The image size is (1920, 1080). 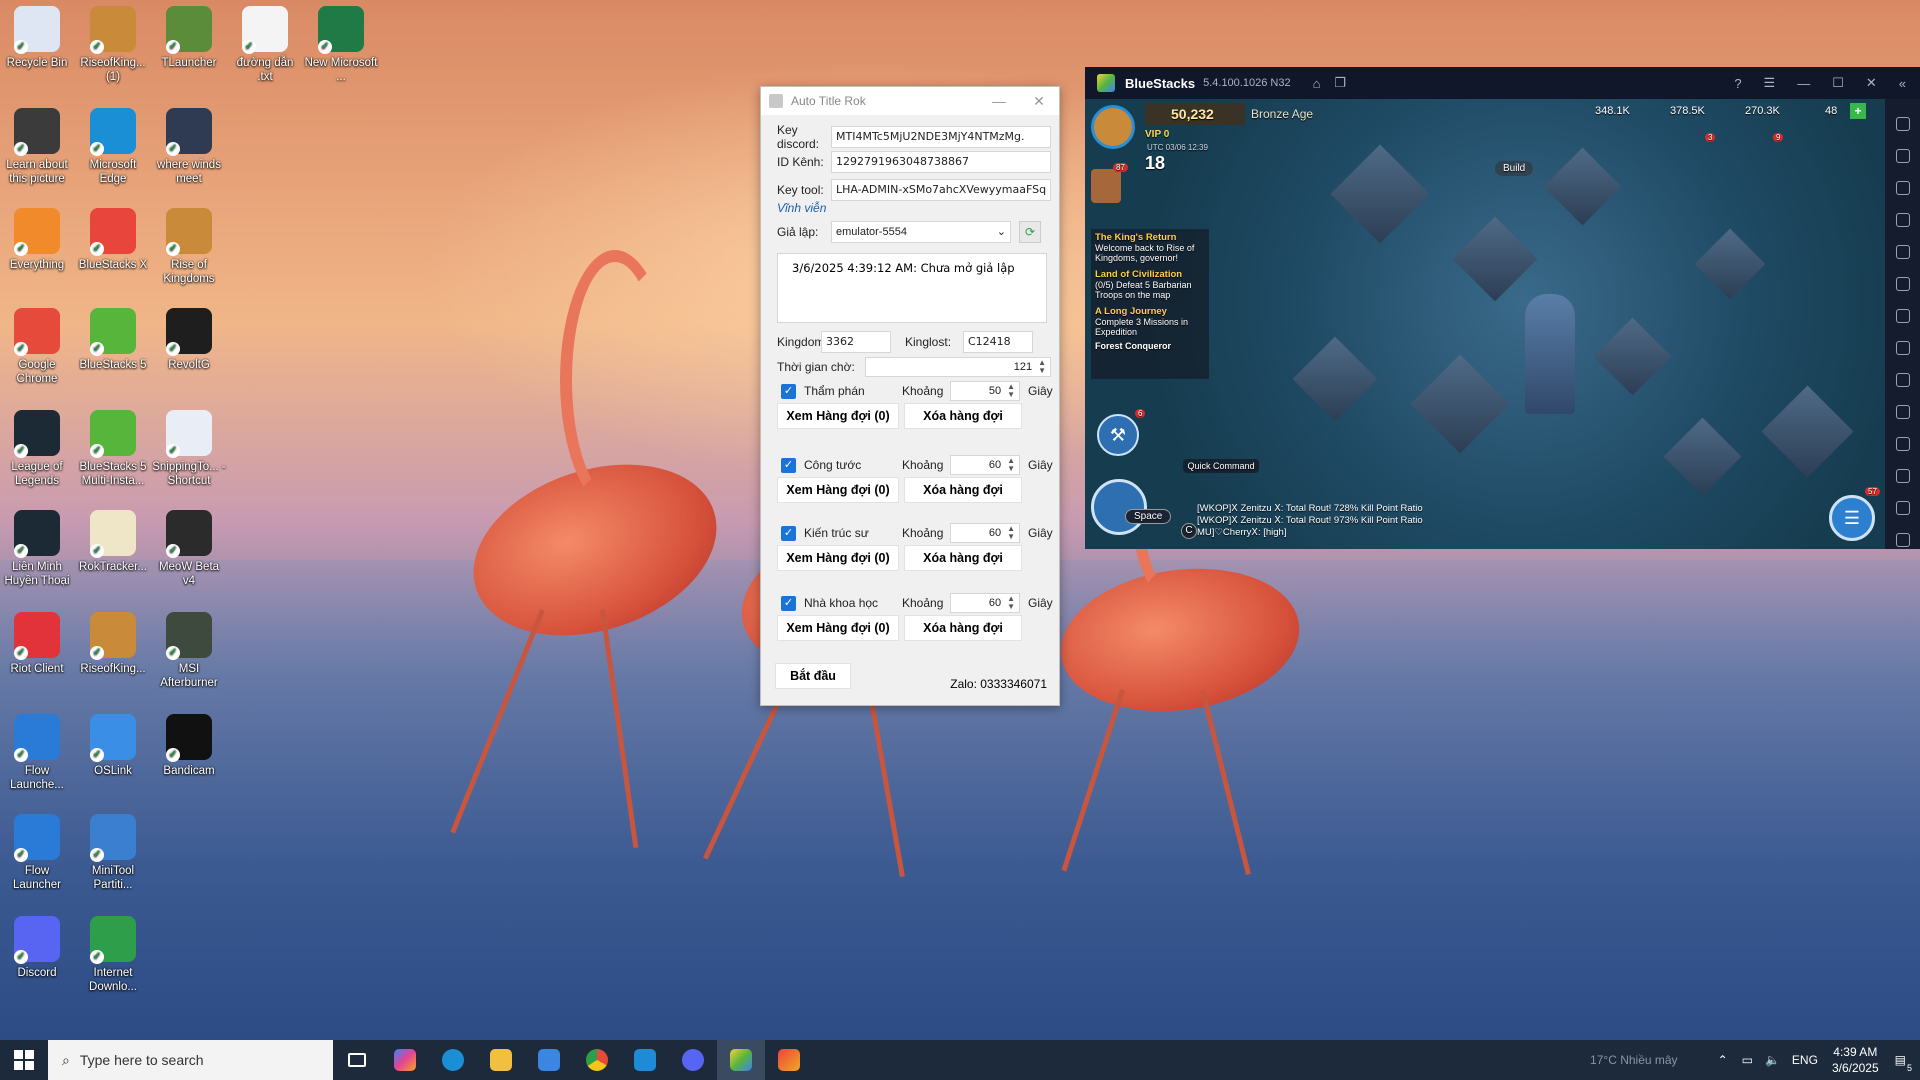 What do you see at coordinates (37, 644) in the screenshot?
I see `desktop-icon: ✓ Riot Client` at bounding box center [37, 644].